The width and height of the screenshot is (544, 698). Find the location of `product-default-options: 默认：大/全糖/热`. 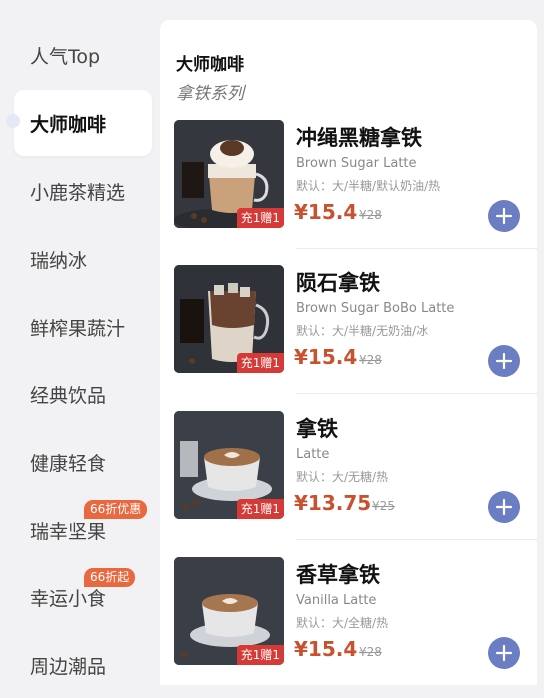

product-default-options: 默认：大/全糖/热 is located at coordinates (342, 623).